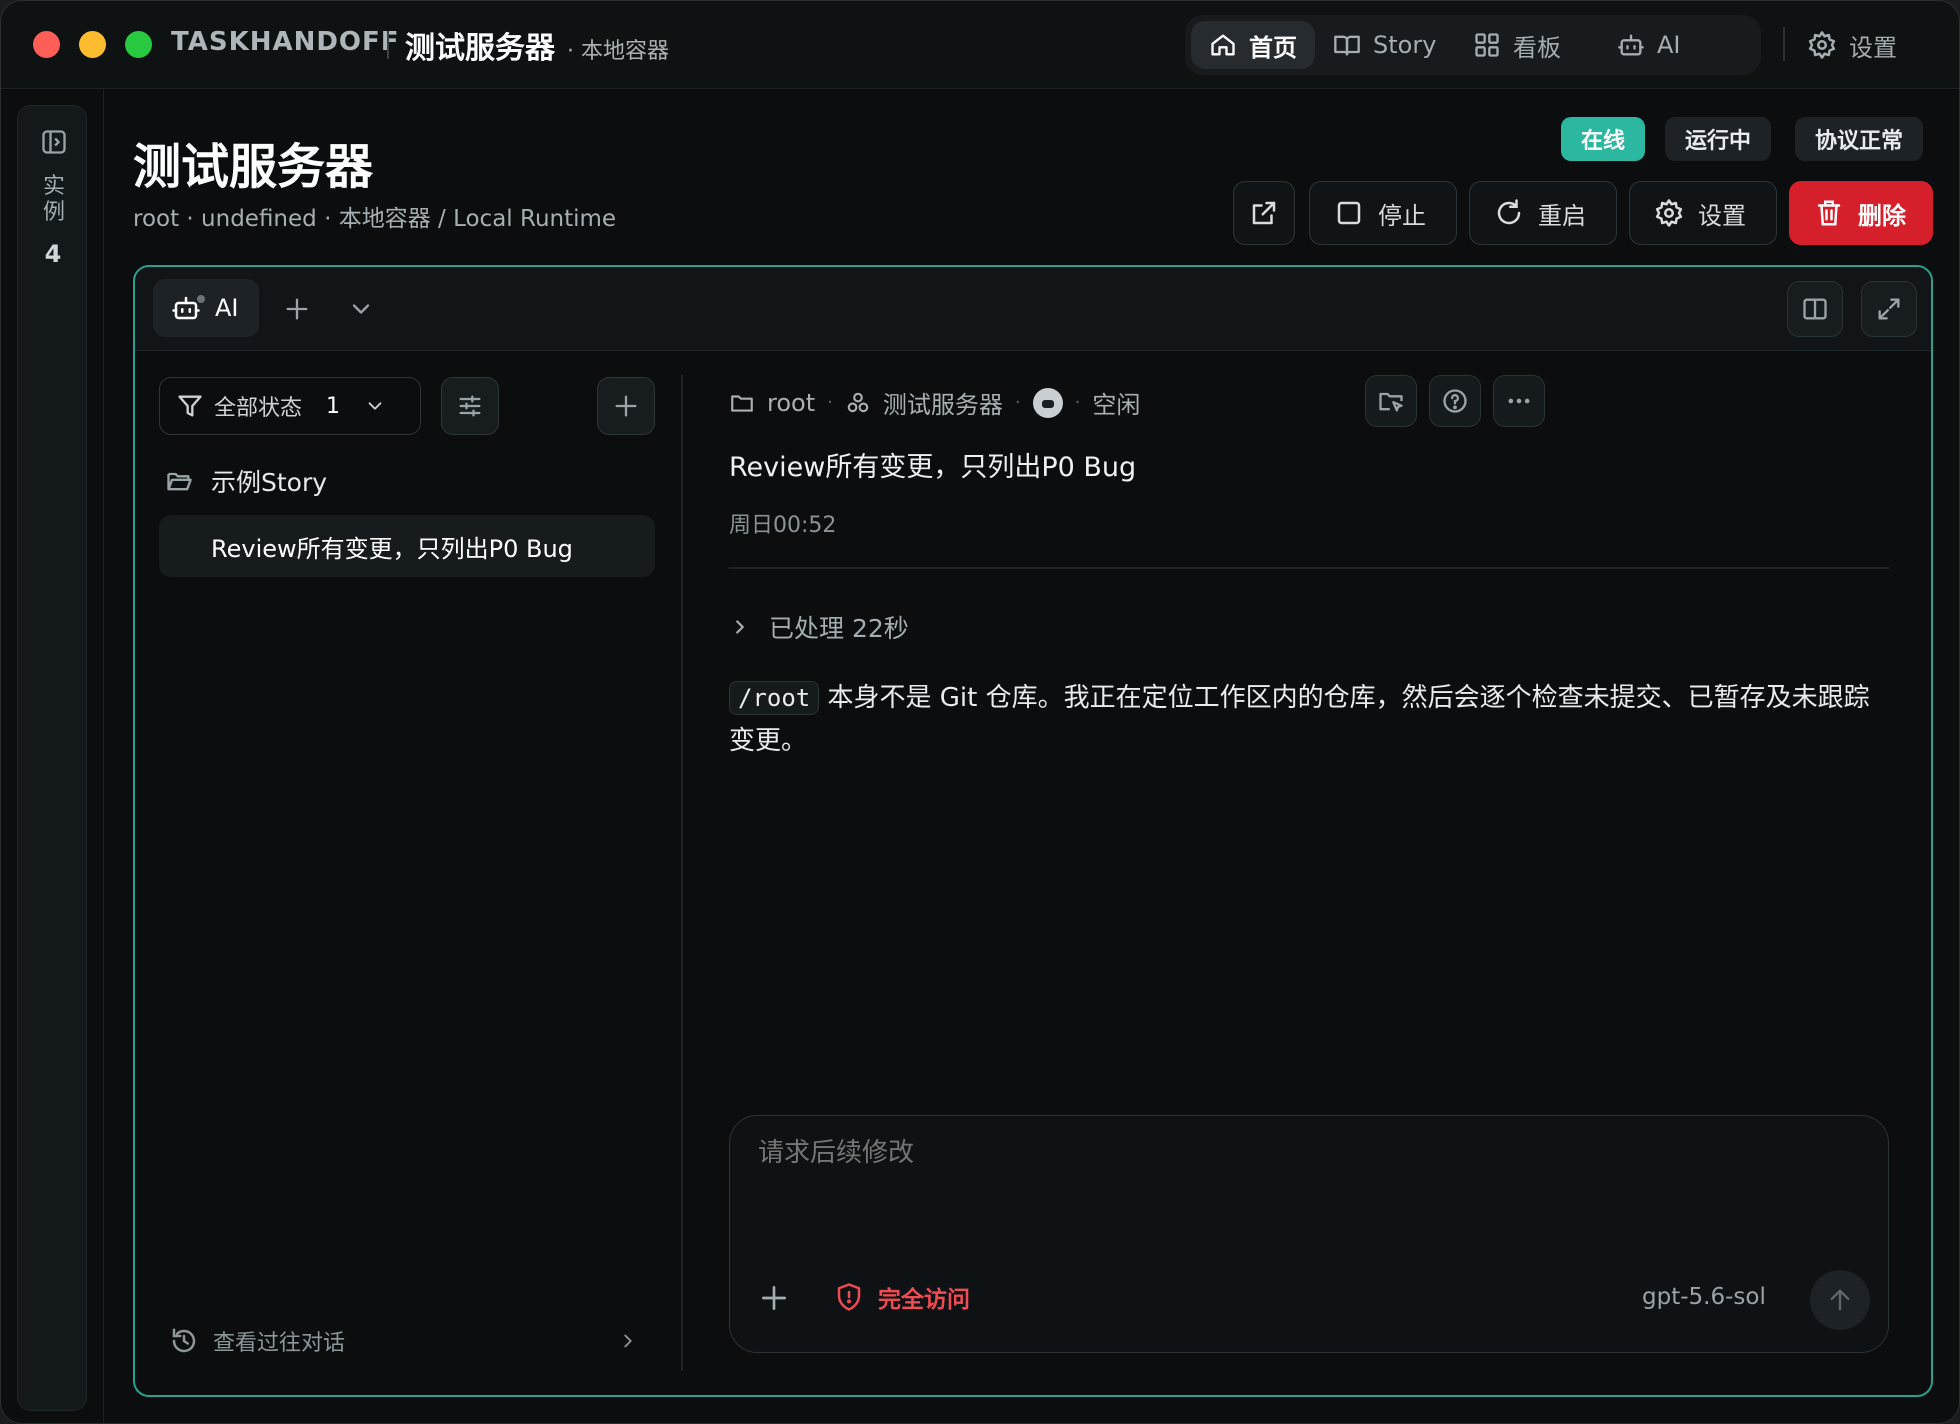 This screenshot has height=1424, width=1960. Describe the element at coordinates (92, 44) in the screenshot. I see `minimize-window-button` at that location.